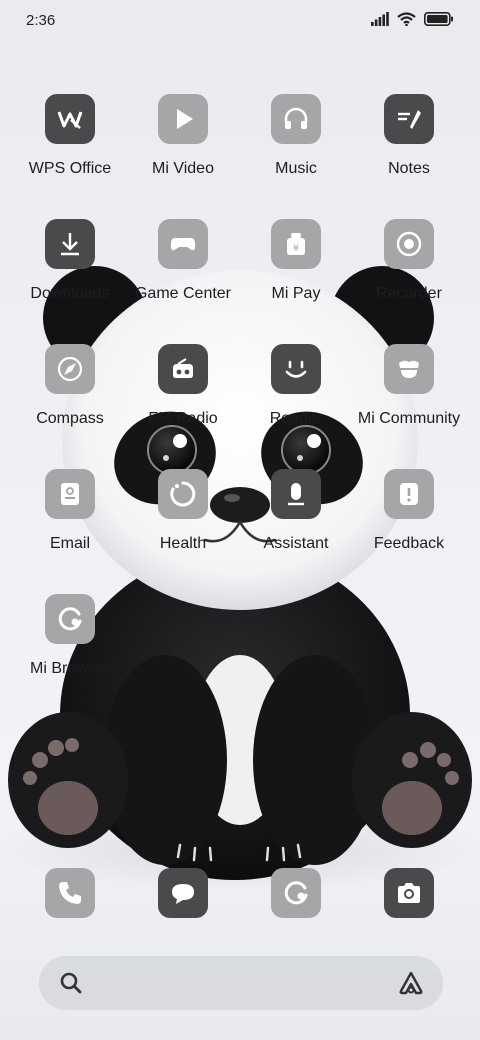 The height and width of the screenshot is (1040, 480). What do you see at coordinates (296, 399) in the screenshot?
I see `app-reader: Reader` at bounding box center [296, 399].